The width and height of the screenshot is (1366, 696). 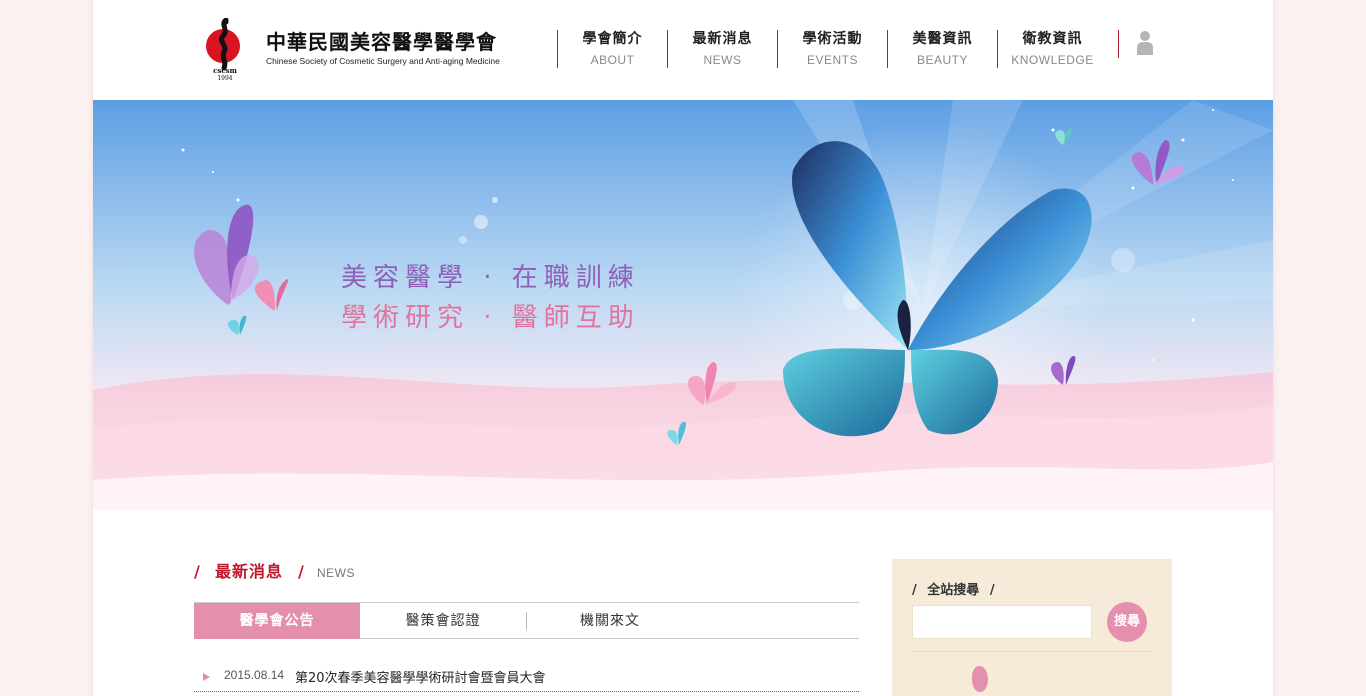 What do you see at coordinates (942, 60) in the screenshot?
I see `nav-label-en: BEAUTY` at bounding box center [942, 60].